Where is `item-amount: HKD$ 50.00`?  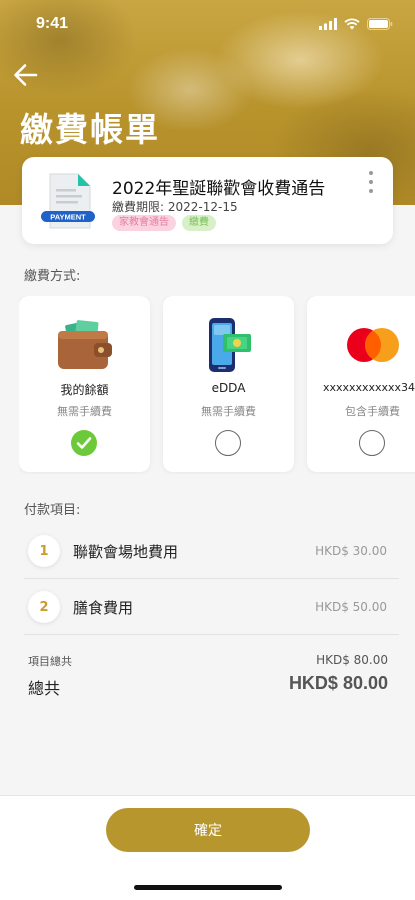
item-amount: HKD$ 50.00 is located at coordinates (351, 607).